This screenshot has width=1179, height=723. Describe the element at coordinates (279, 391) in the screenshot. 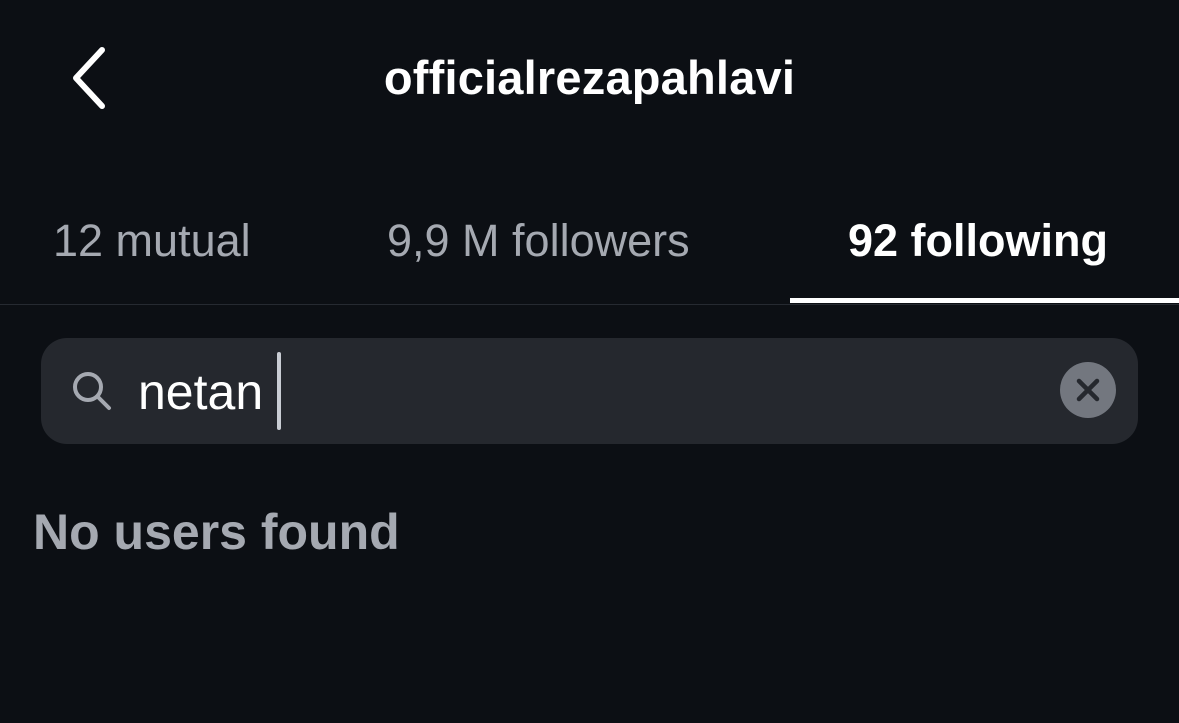

I see `text-cursor` at that location.